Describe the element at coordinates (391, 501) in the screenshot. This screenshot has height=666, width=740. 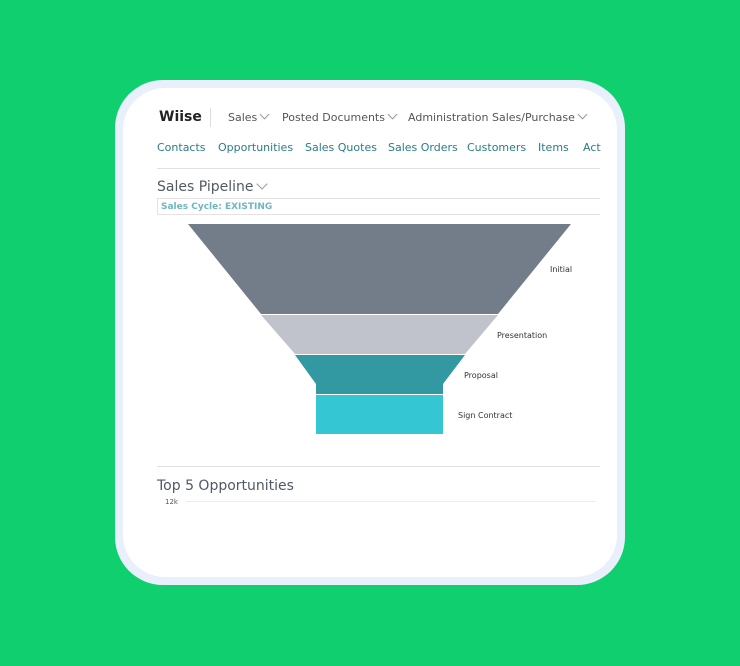
I see `gridline` at that location.